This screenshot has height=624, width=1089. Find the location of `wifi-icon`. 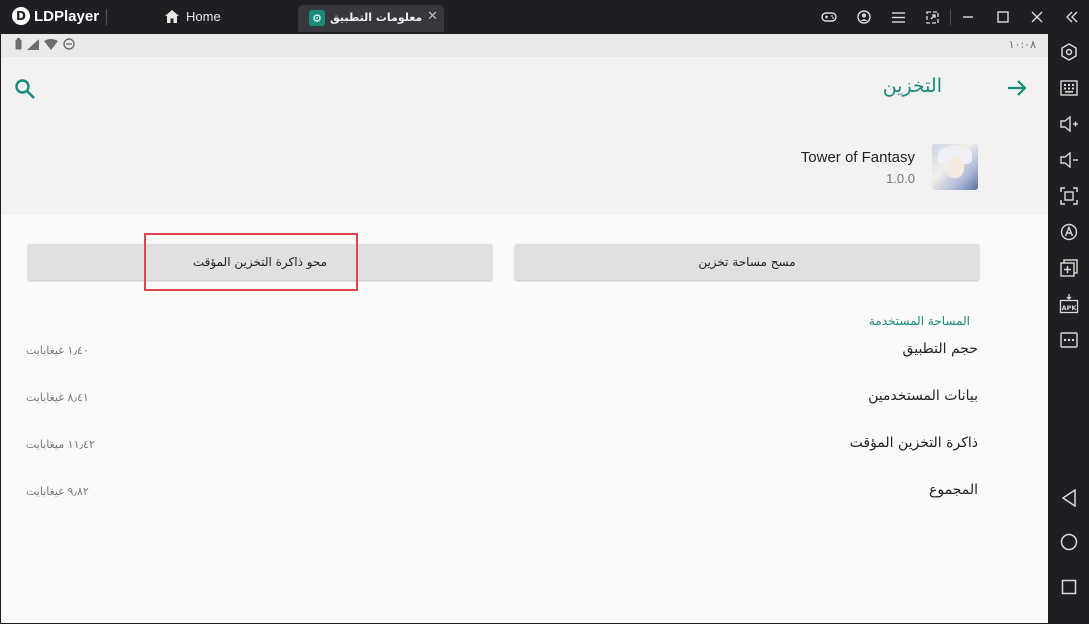

wifi-icon is located at coordinates (51, 44).